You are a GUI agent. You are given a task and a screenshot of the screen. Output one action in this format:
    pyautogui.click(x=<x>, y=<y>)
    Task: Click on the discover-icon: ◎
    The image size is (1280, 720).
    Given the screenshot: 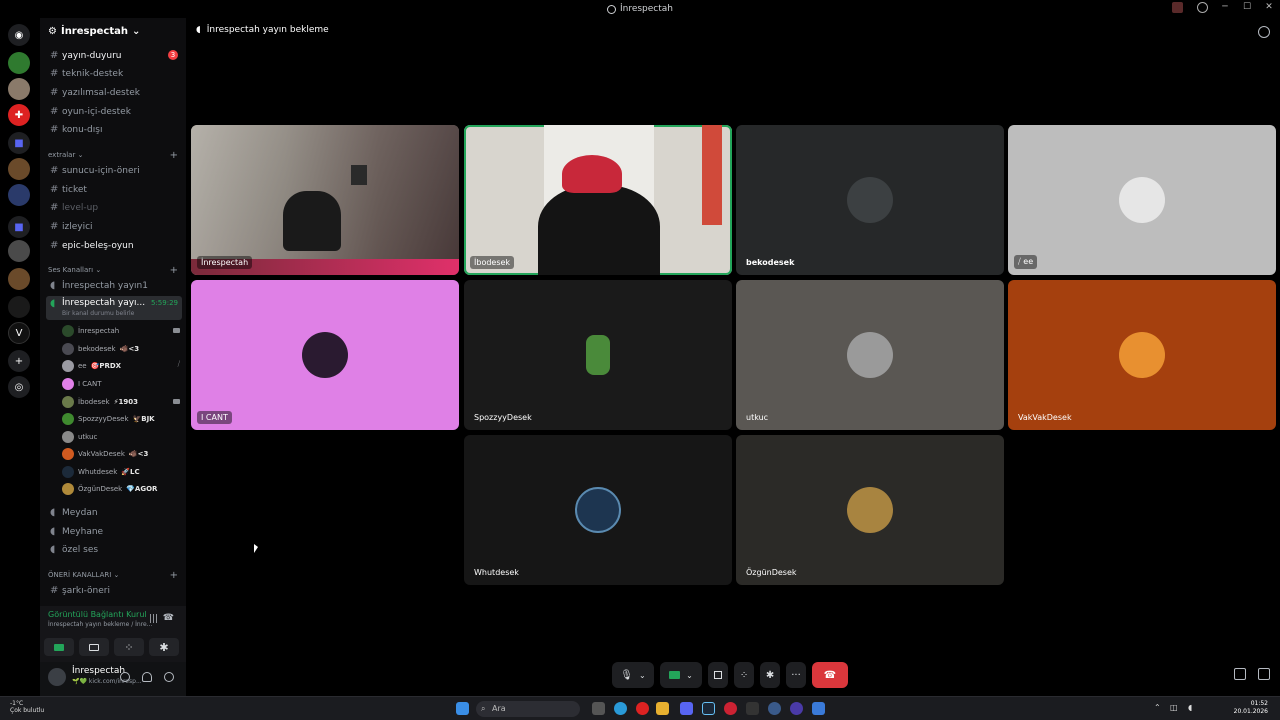 What is the action you would take?
    pyautogui.click(x=19, y=387)
    